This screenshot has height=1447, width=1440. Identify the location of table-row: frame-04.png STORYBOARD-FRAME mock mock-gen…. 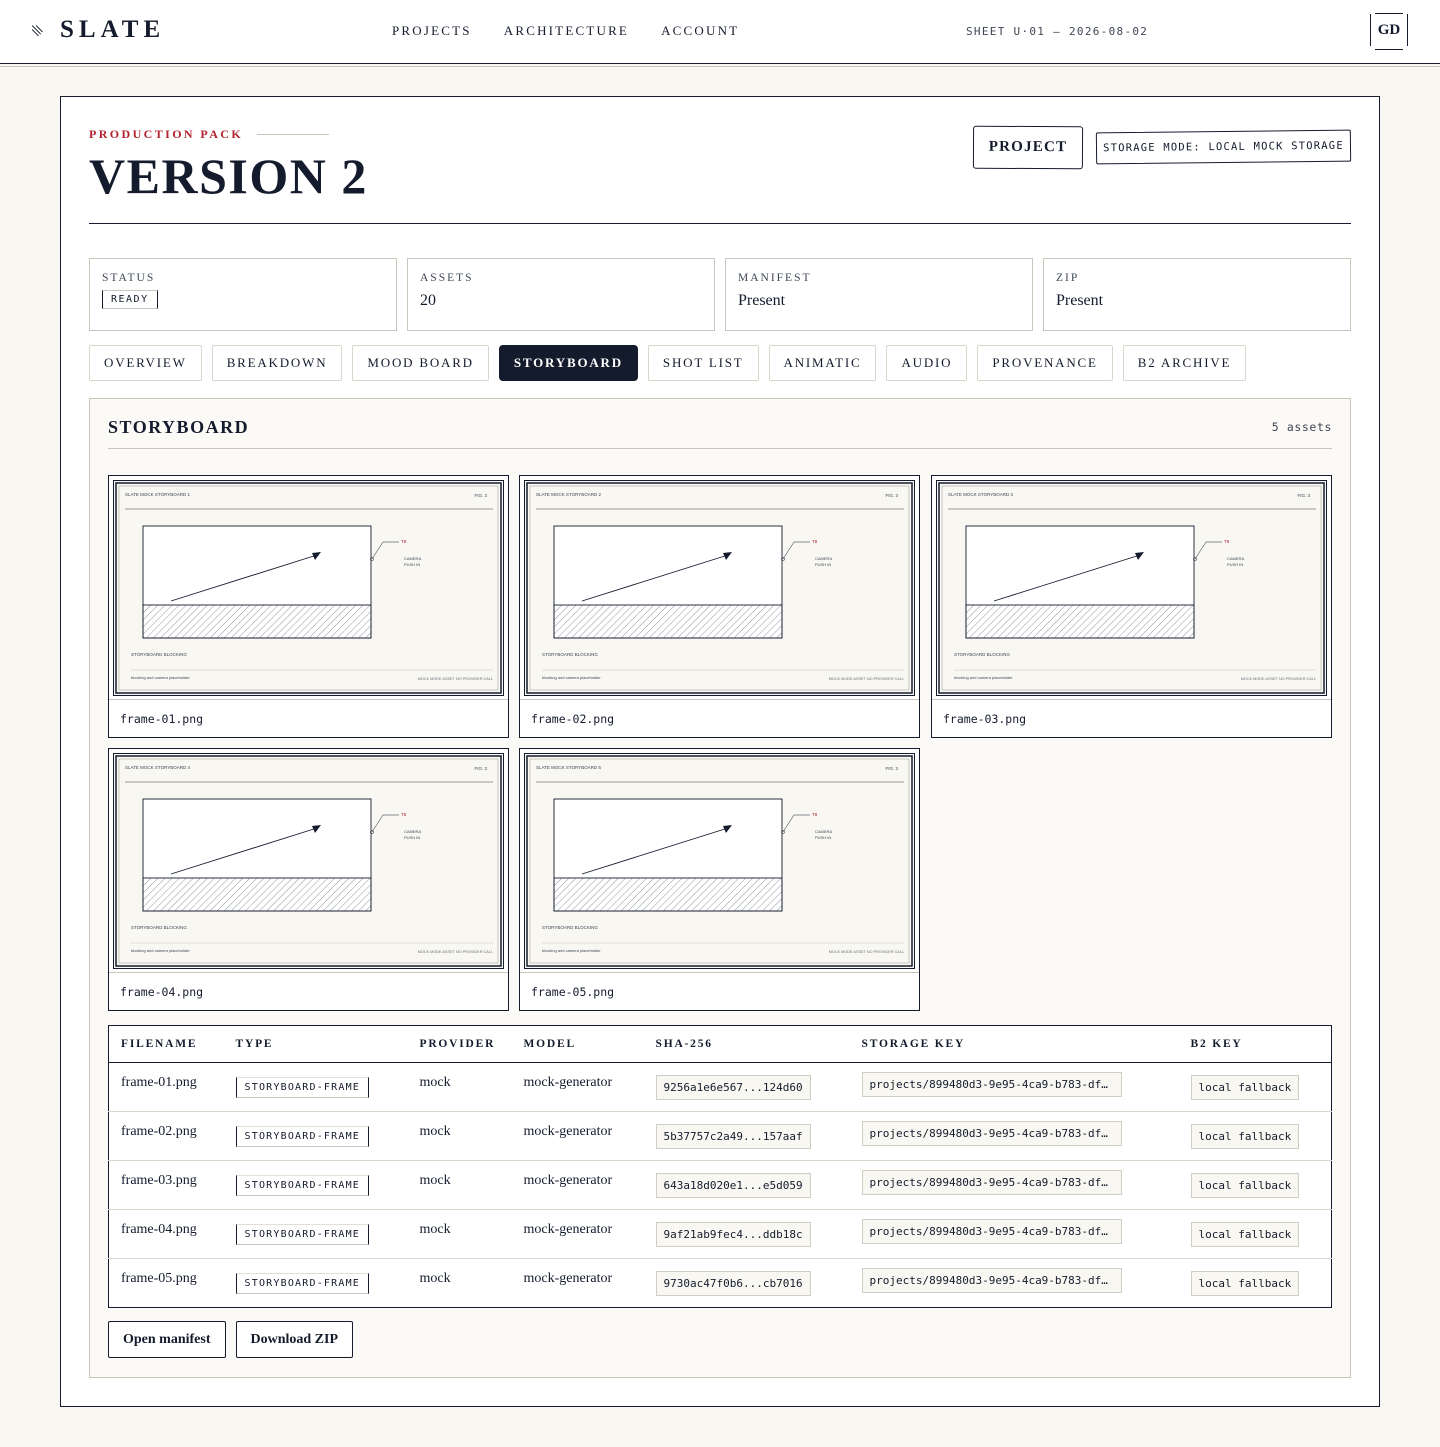
(720, 1234).